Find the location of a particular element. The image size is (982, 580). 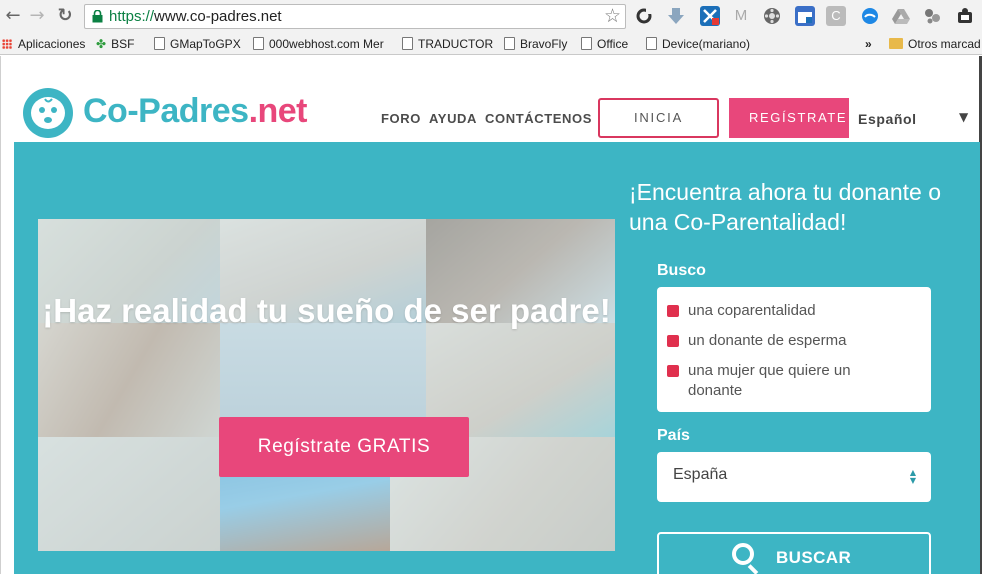

bookmark-office: Office is located at coordinates (604, 44).